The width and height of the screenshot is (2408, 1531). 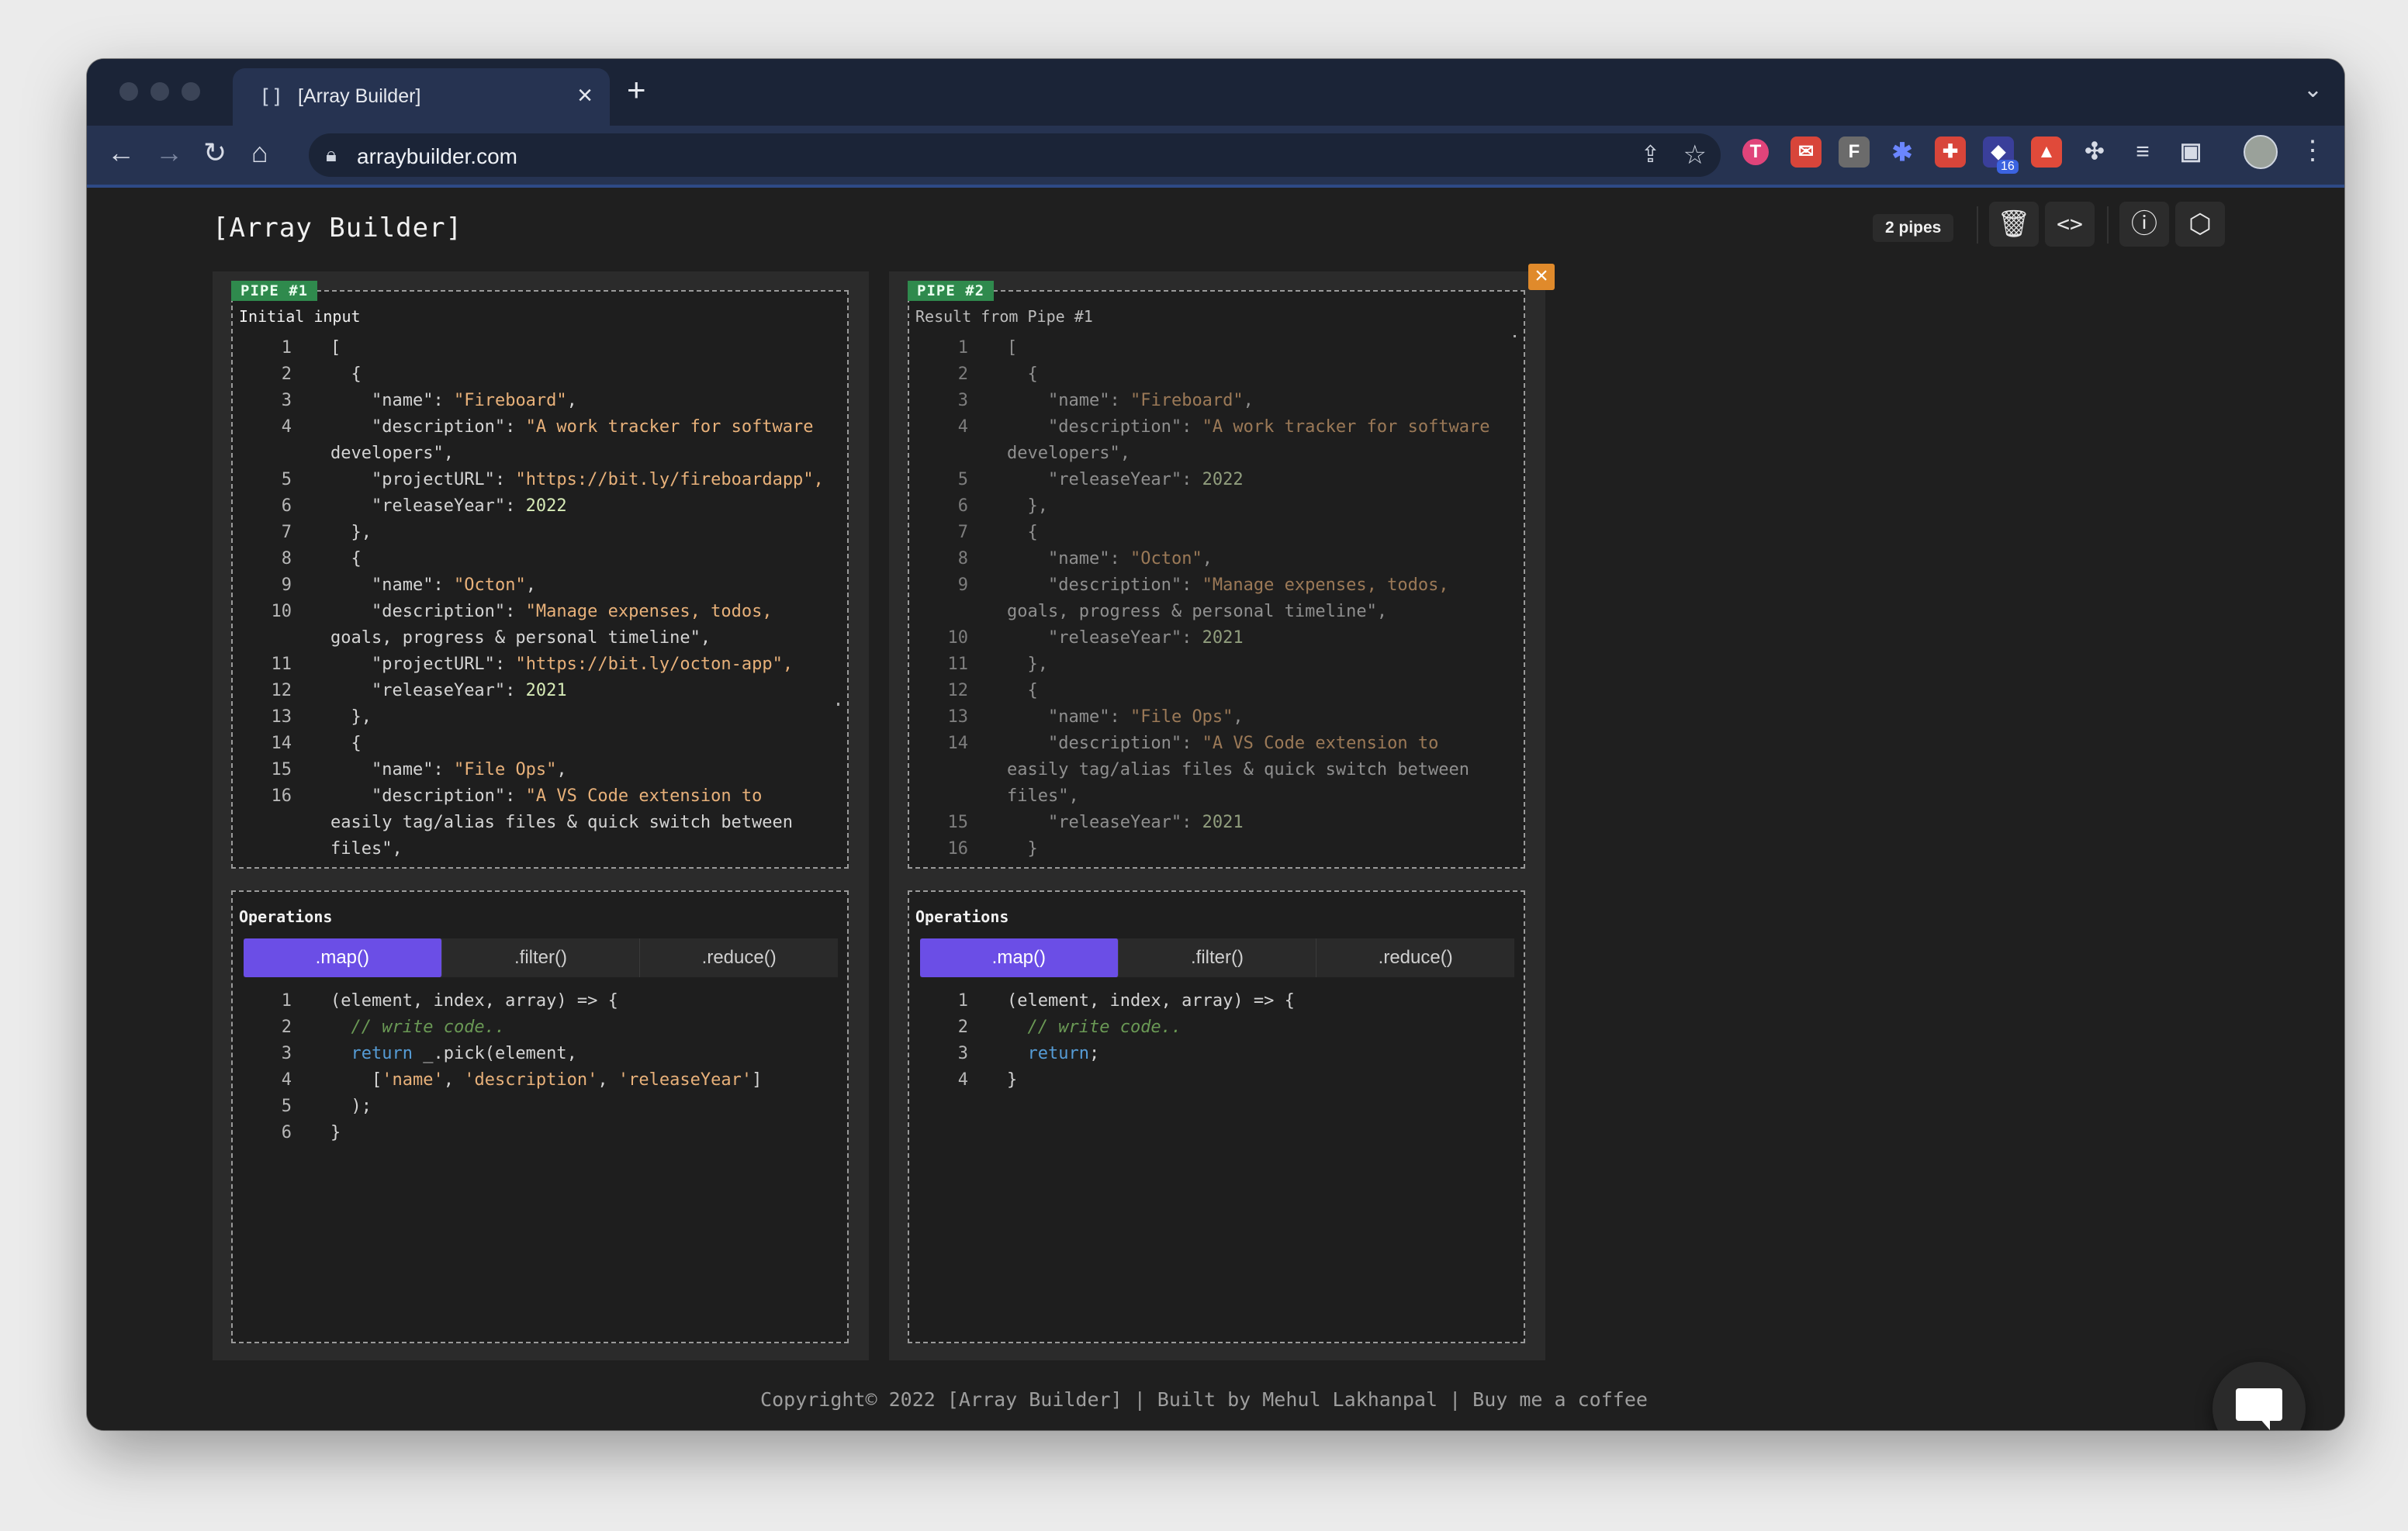 What do you see at coordinates (2200, 224) in the screenshot?
I see `hexagon-icon: ⬡` at bounding box center [2200, 224].